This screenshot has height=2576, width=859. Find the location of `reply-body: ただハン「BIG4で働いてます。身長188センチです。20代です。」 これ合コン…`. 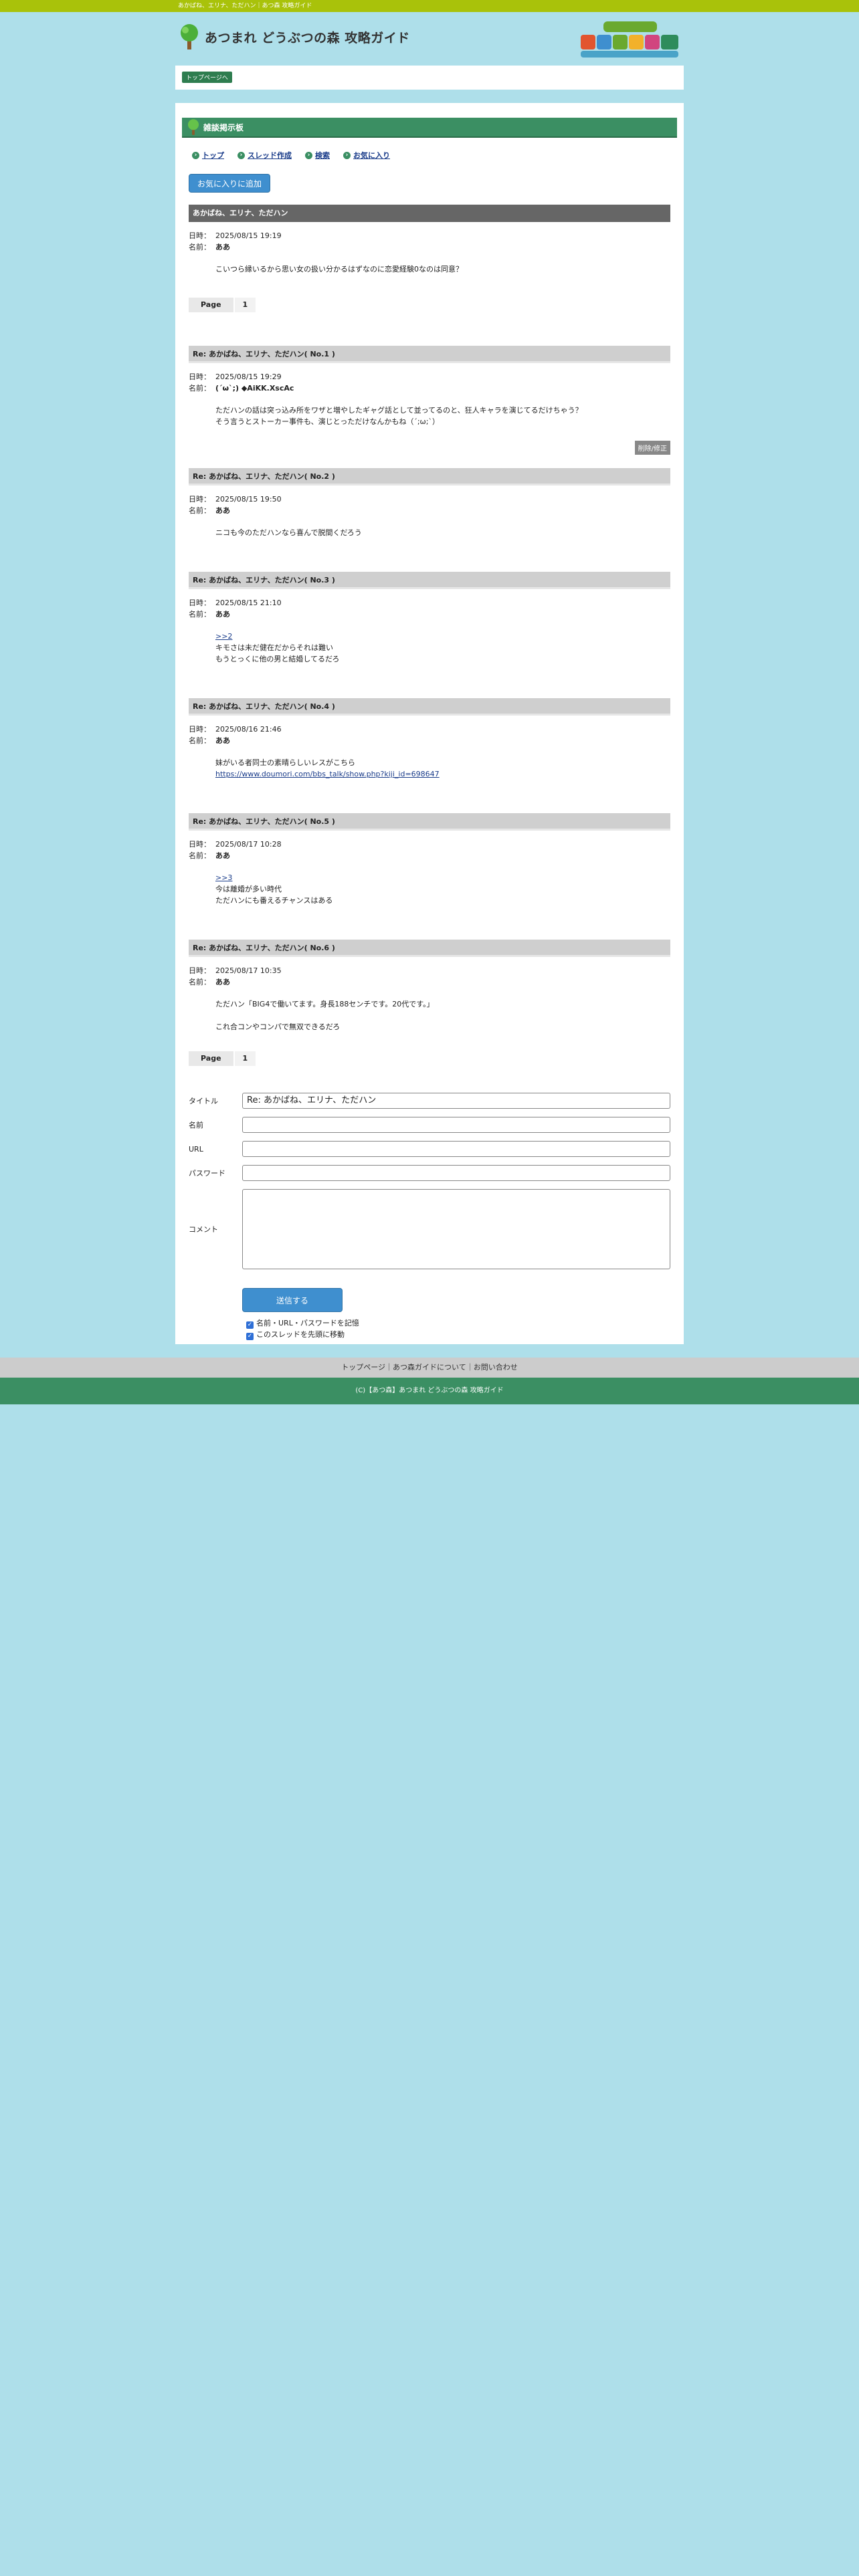

reply-body: ただハン「BIG4で働いてます。身長188センチです。20代です。」 これ合コン… is located at coordinates (324, 1015).